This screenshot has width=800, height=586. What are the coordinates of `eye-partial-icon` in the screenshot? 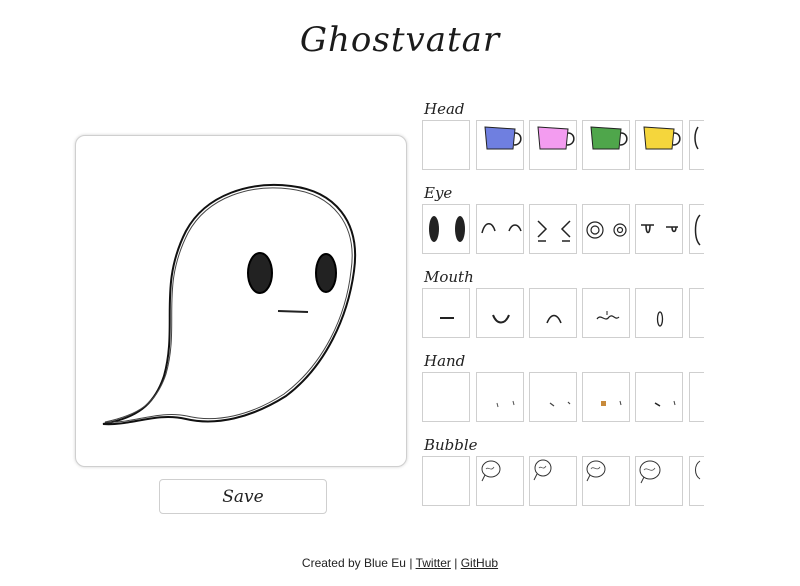 It's located at (697, 230).